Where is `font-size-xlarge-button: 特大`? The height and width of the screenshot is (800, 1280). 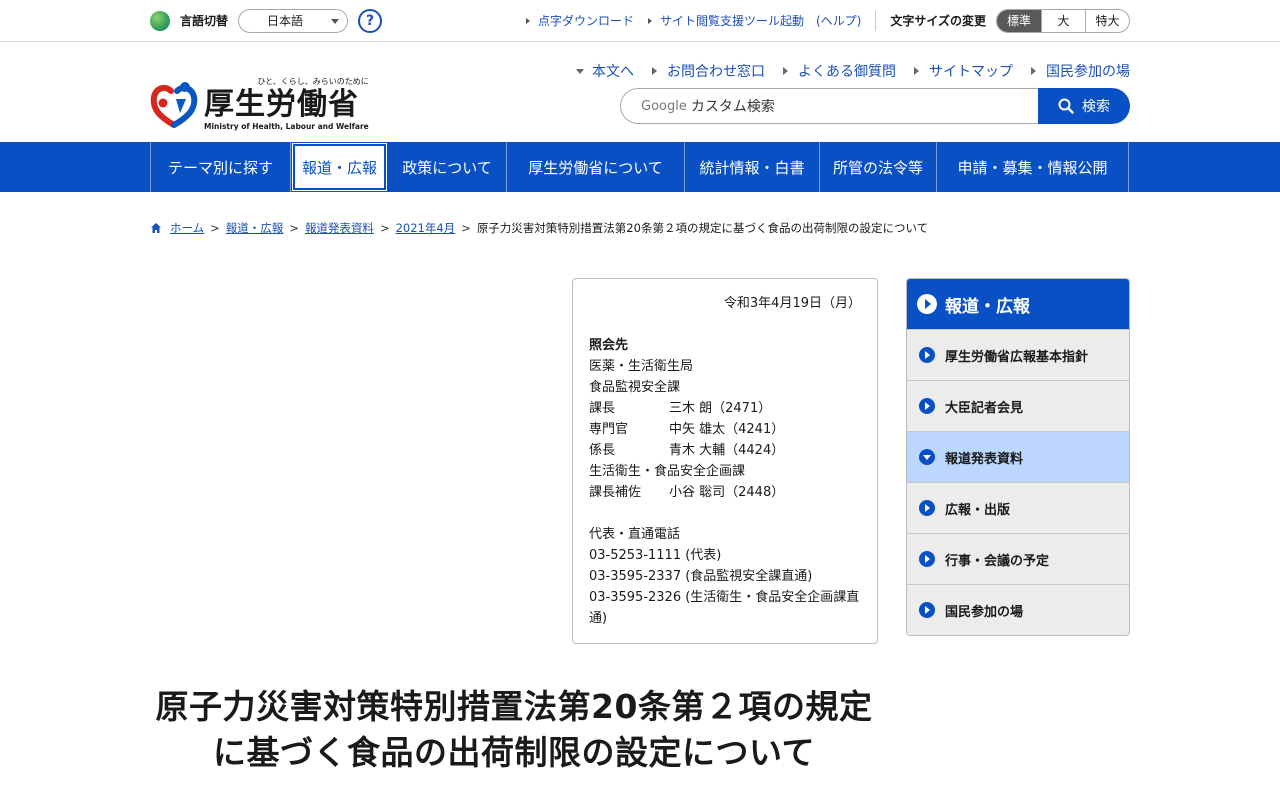
font-size-xlarge-button: 特大 is located at coordinates (1107, 20).